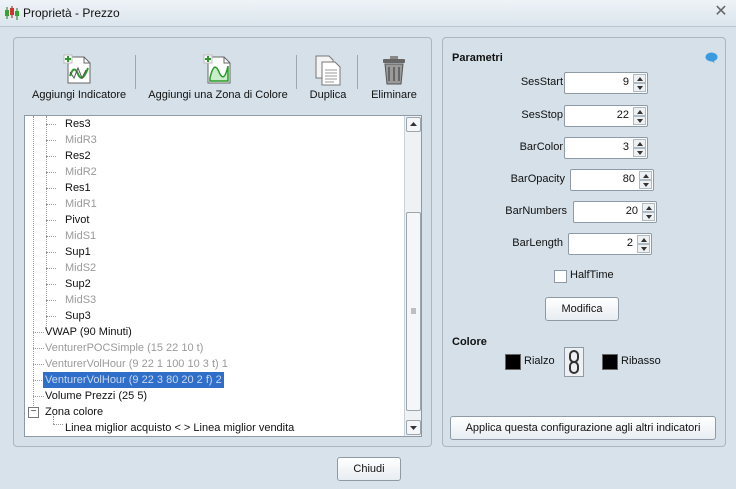 The image size is (736, 489). I want to click on sesstop-label: SesStop, so click(542, 115).